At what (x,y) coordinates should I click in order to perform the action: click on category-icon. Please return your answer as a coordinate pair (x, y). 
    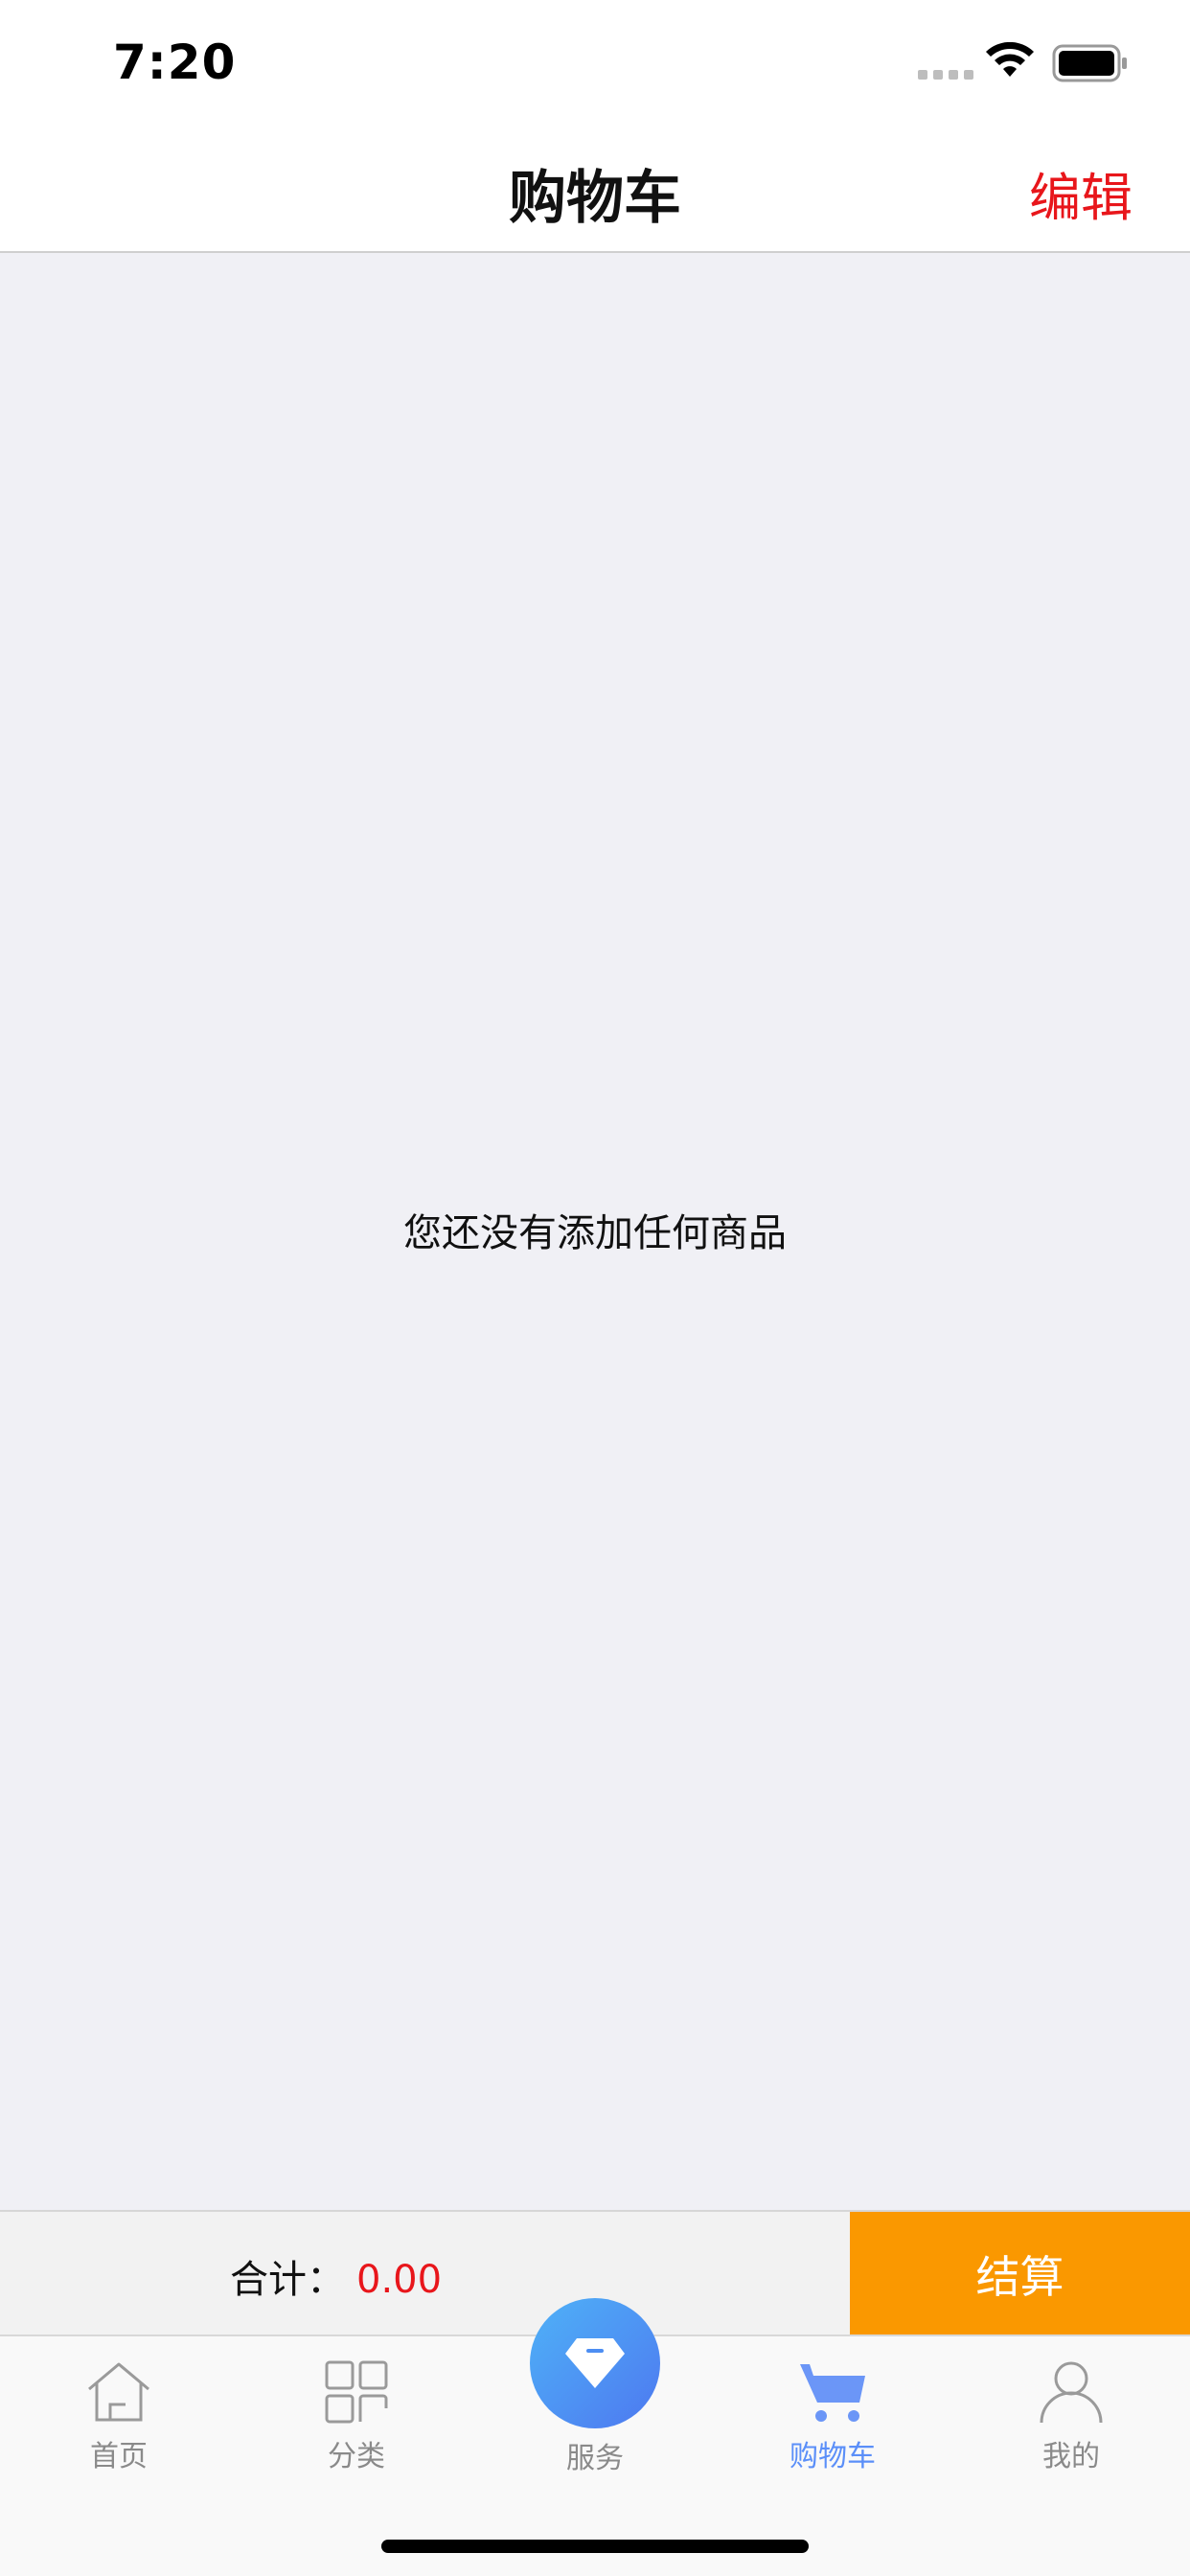
    Looking at the image, I should click on (357, 2392).